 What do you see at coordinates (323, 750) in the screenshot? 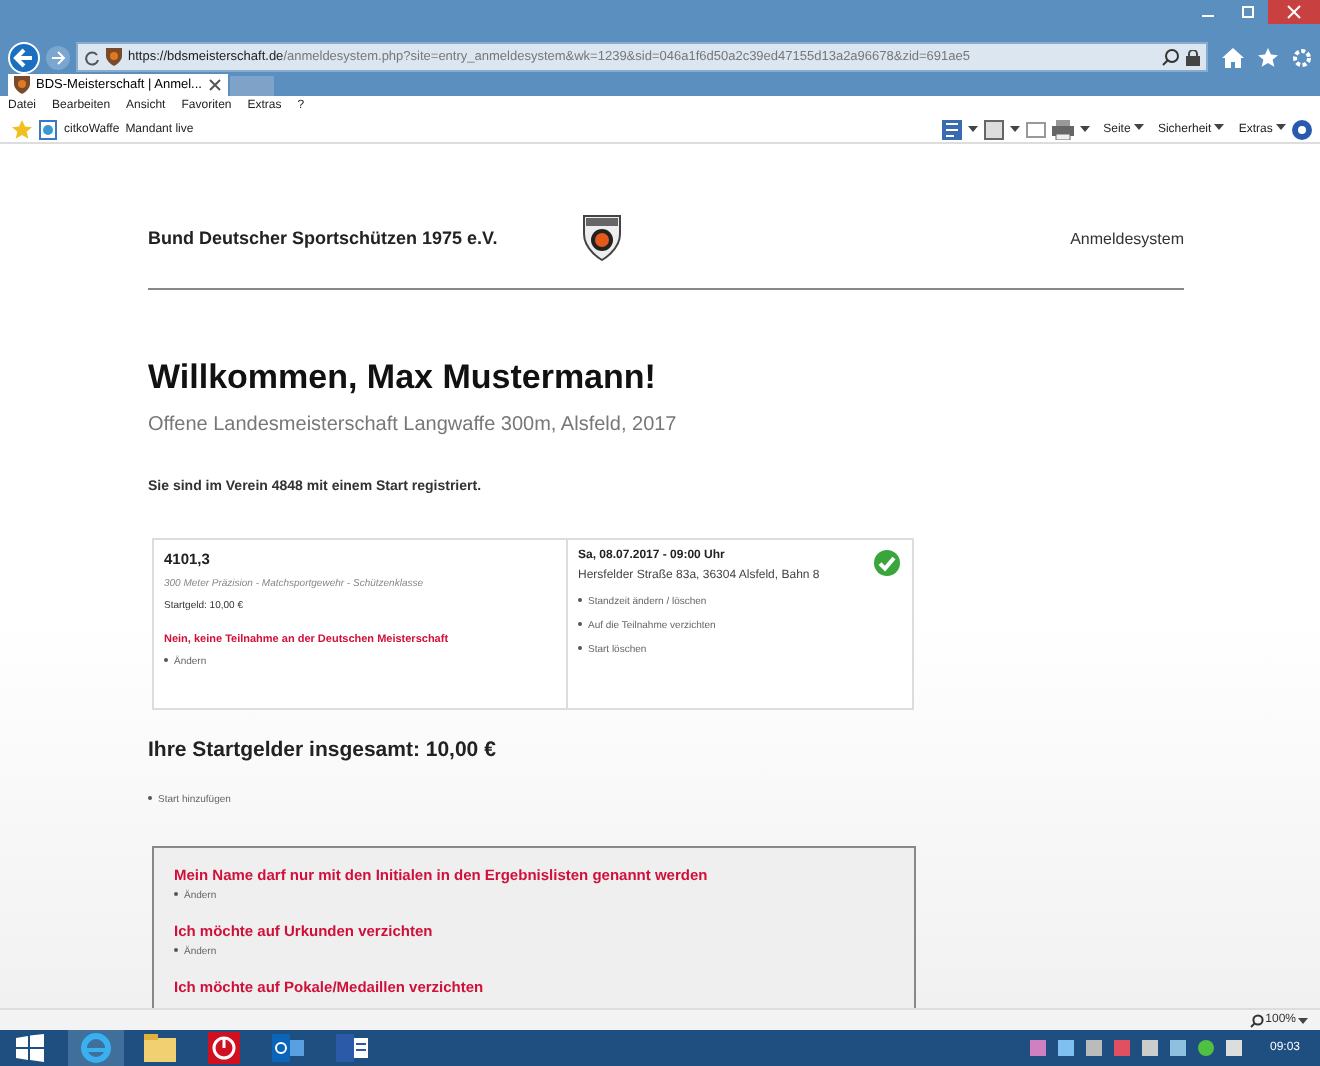
I see `total-heading: Ihre Startgelder insgesamt: 10,00 €` at bounding box center [323, 750].